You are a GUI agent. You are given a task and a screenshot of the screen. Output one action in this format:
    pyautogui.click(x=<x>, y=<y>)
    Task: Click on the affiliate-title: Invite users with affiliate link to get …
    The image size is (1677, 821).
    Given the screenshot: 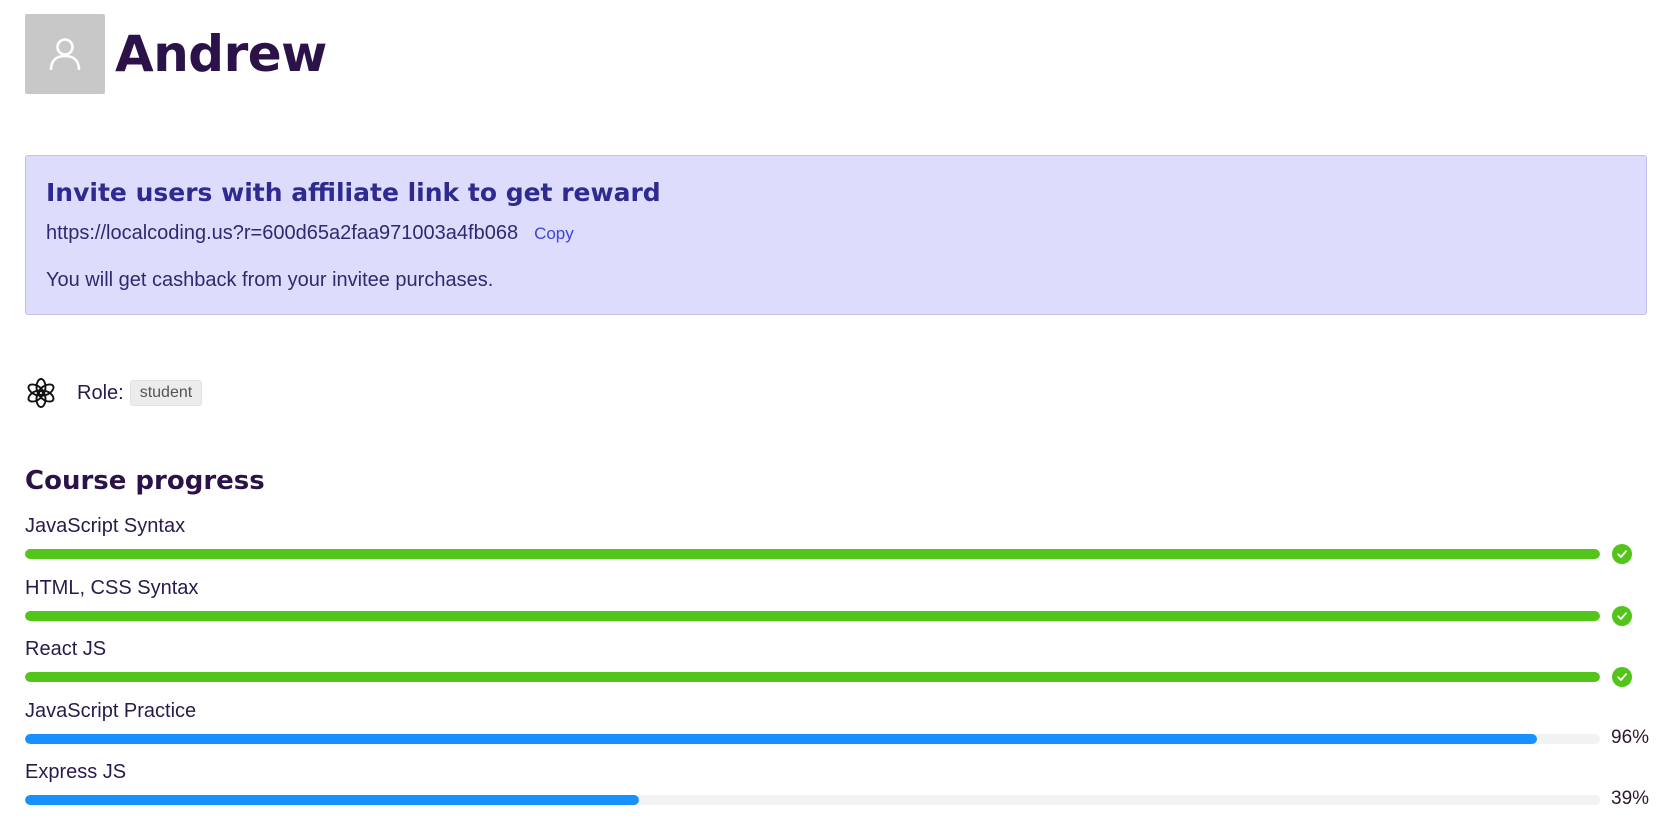 What is the action you would take?
    pyautogui.click(x=353, y=192)
    